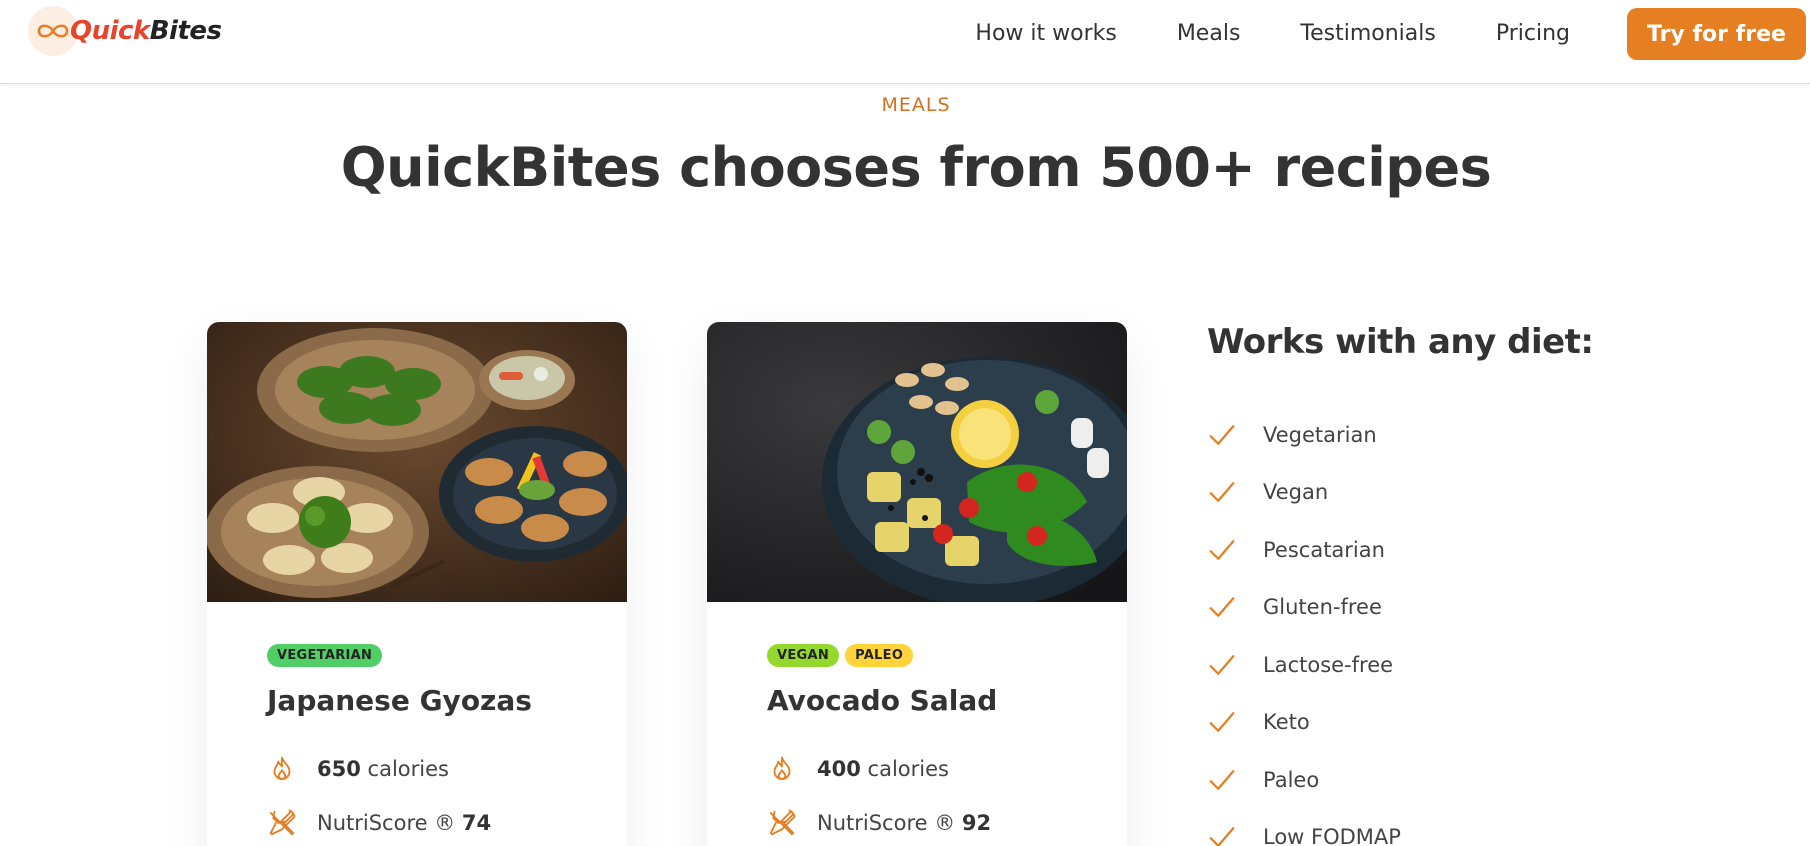 The width and height of the screenshot is (1810, 846). What do you see at coordinates (1367, 34) in the screenshot?
I see `nav-link-testimonials: Testimonials` at bounding box center [1367, 34].